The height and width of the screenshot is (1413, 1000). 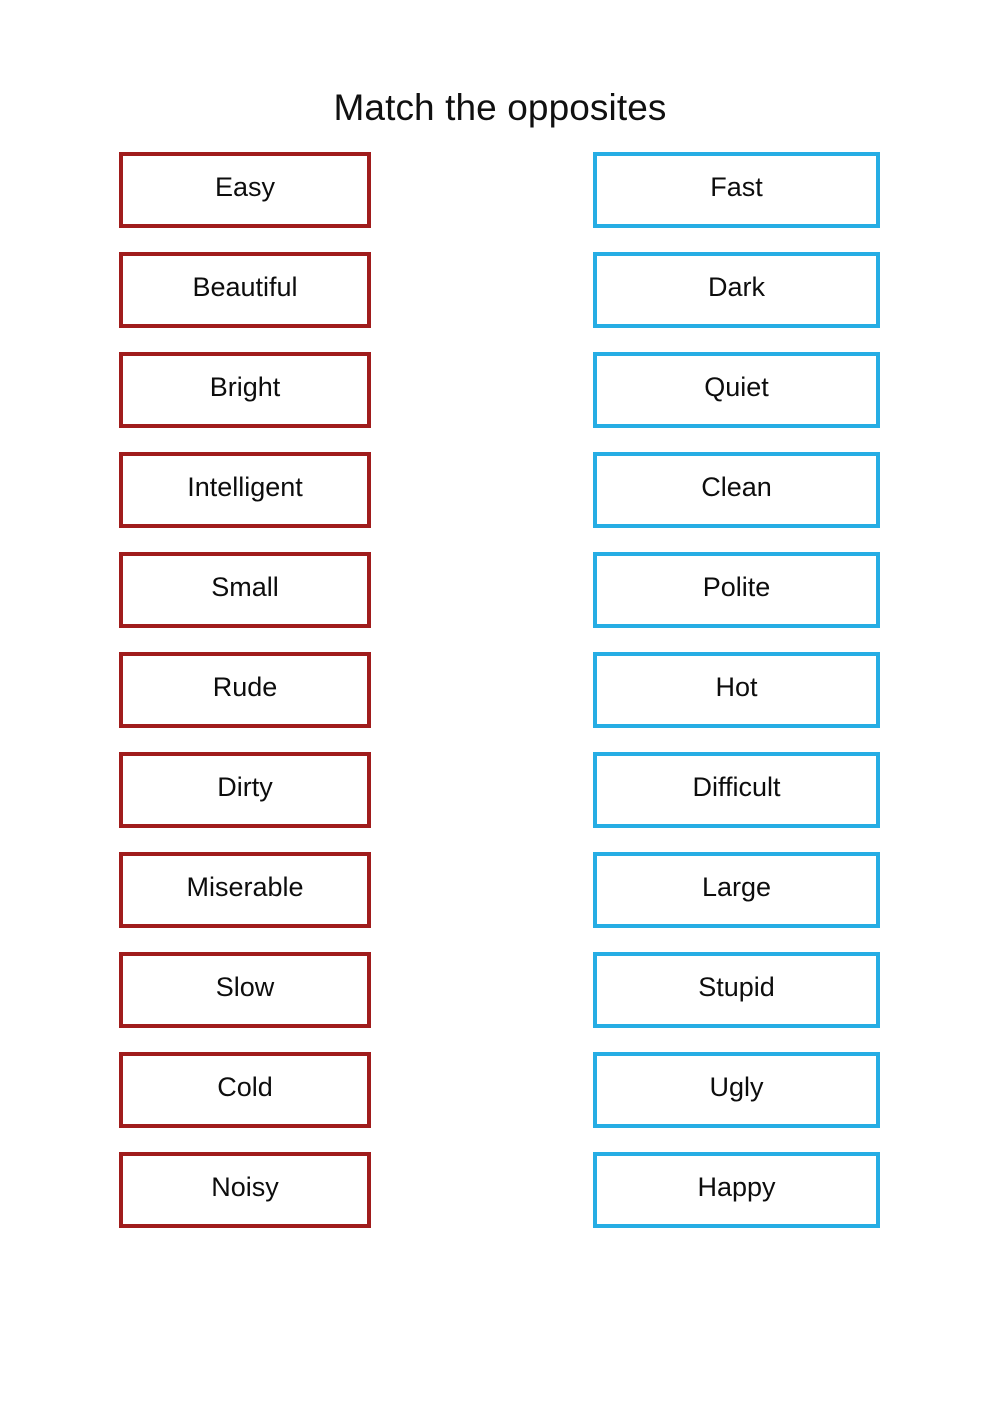 What do you see at coordinates (736, 187) in the screenshot?
I see `word-label: Fast` at bounding box center [736, 187].